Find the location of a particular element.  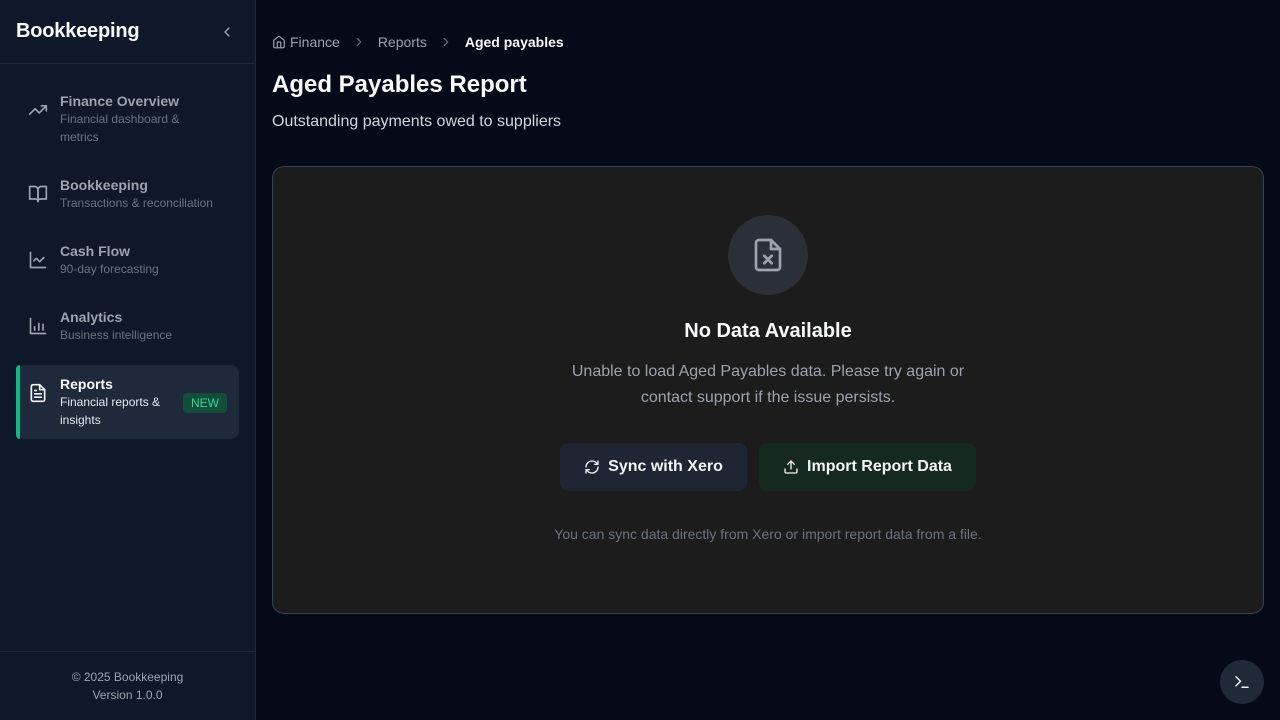

sidebar-item-subtitle: Financial reports & insights is located at coordinates (110, 411).